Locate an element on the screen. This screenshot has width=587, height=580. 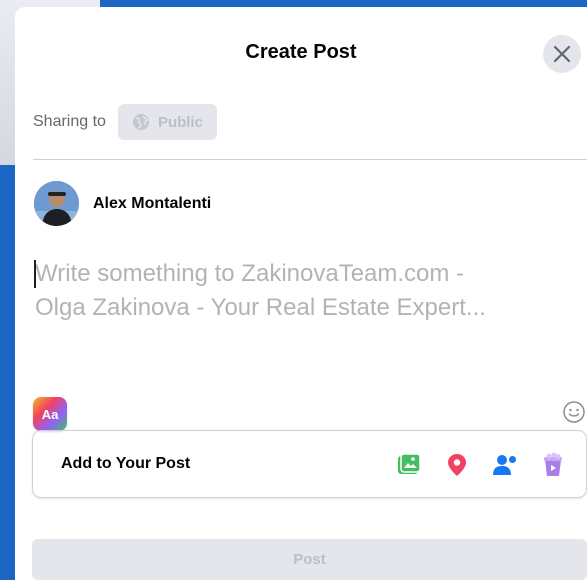
tag-people-icon is located at coordinates (504, 465).